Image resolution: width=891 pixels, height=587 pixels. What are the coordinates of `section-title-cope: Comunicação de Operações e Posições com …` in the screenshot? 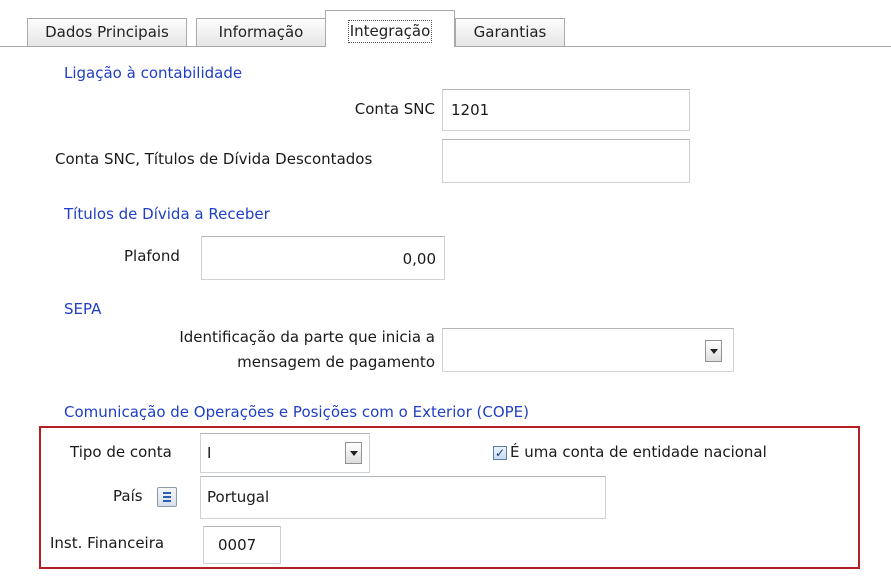 It's located at (297, 412).